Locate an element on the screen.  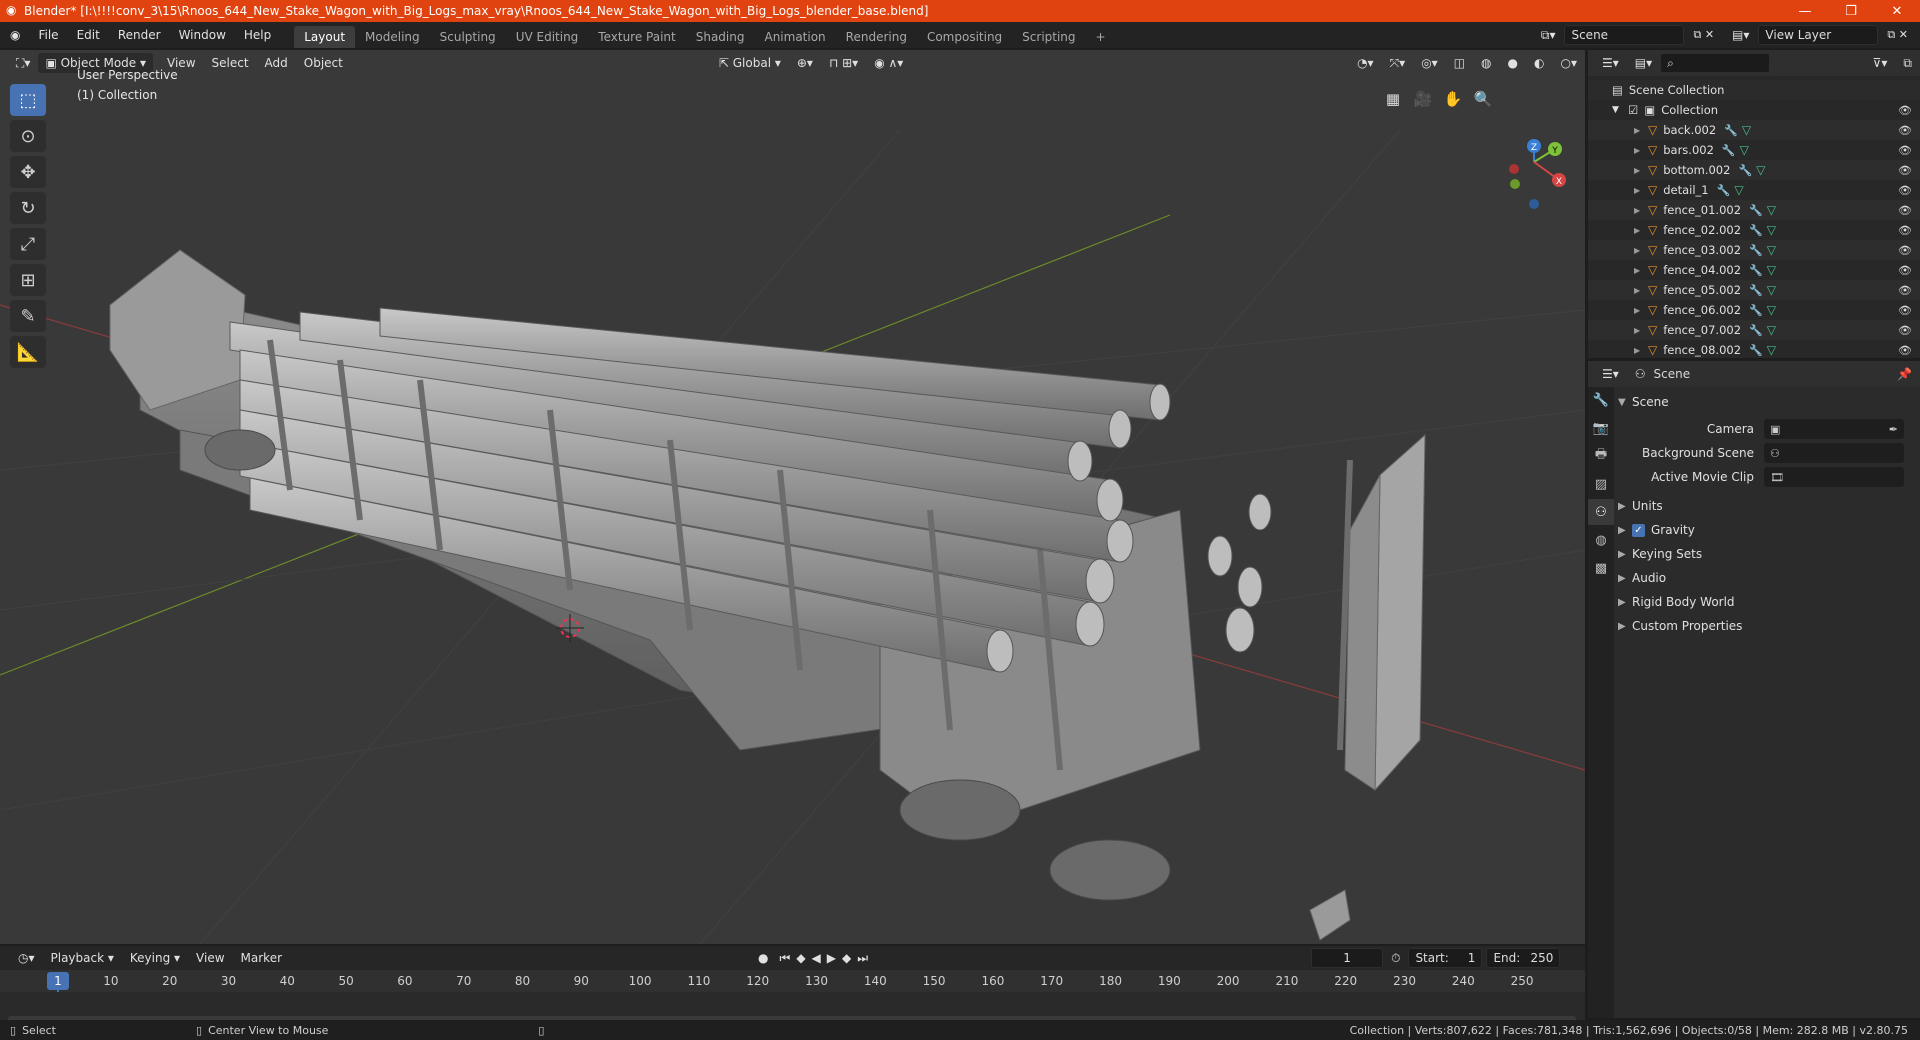
outliner-object-row: ▶ ▽ fence_01.002 🔧 ▽ 👁 is located at coordinates (1754, 210).